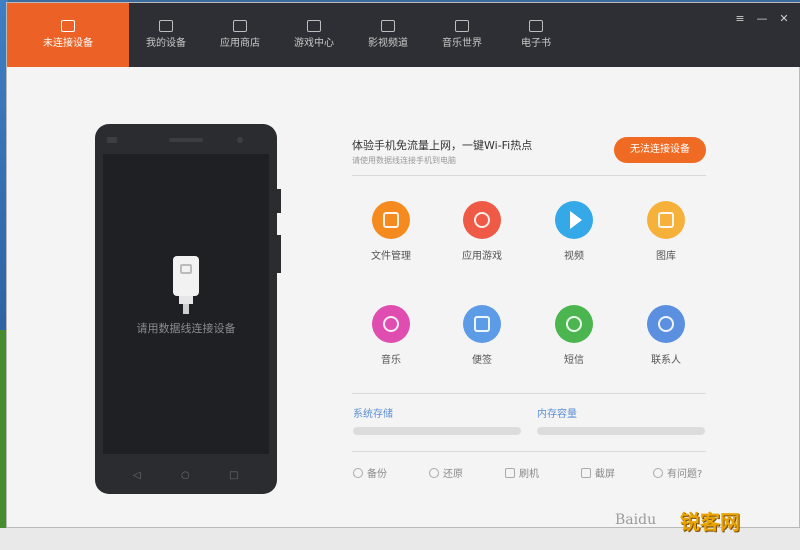 This screenshot has width=800, height=550. What do you see at coordinates (462, 43) in the screenshot?
I see `tab-label: 音乐世界` at bounding box center [462, 43].